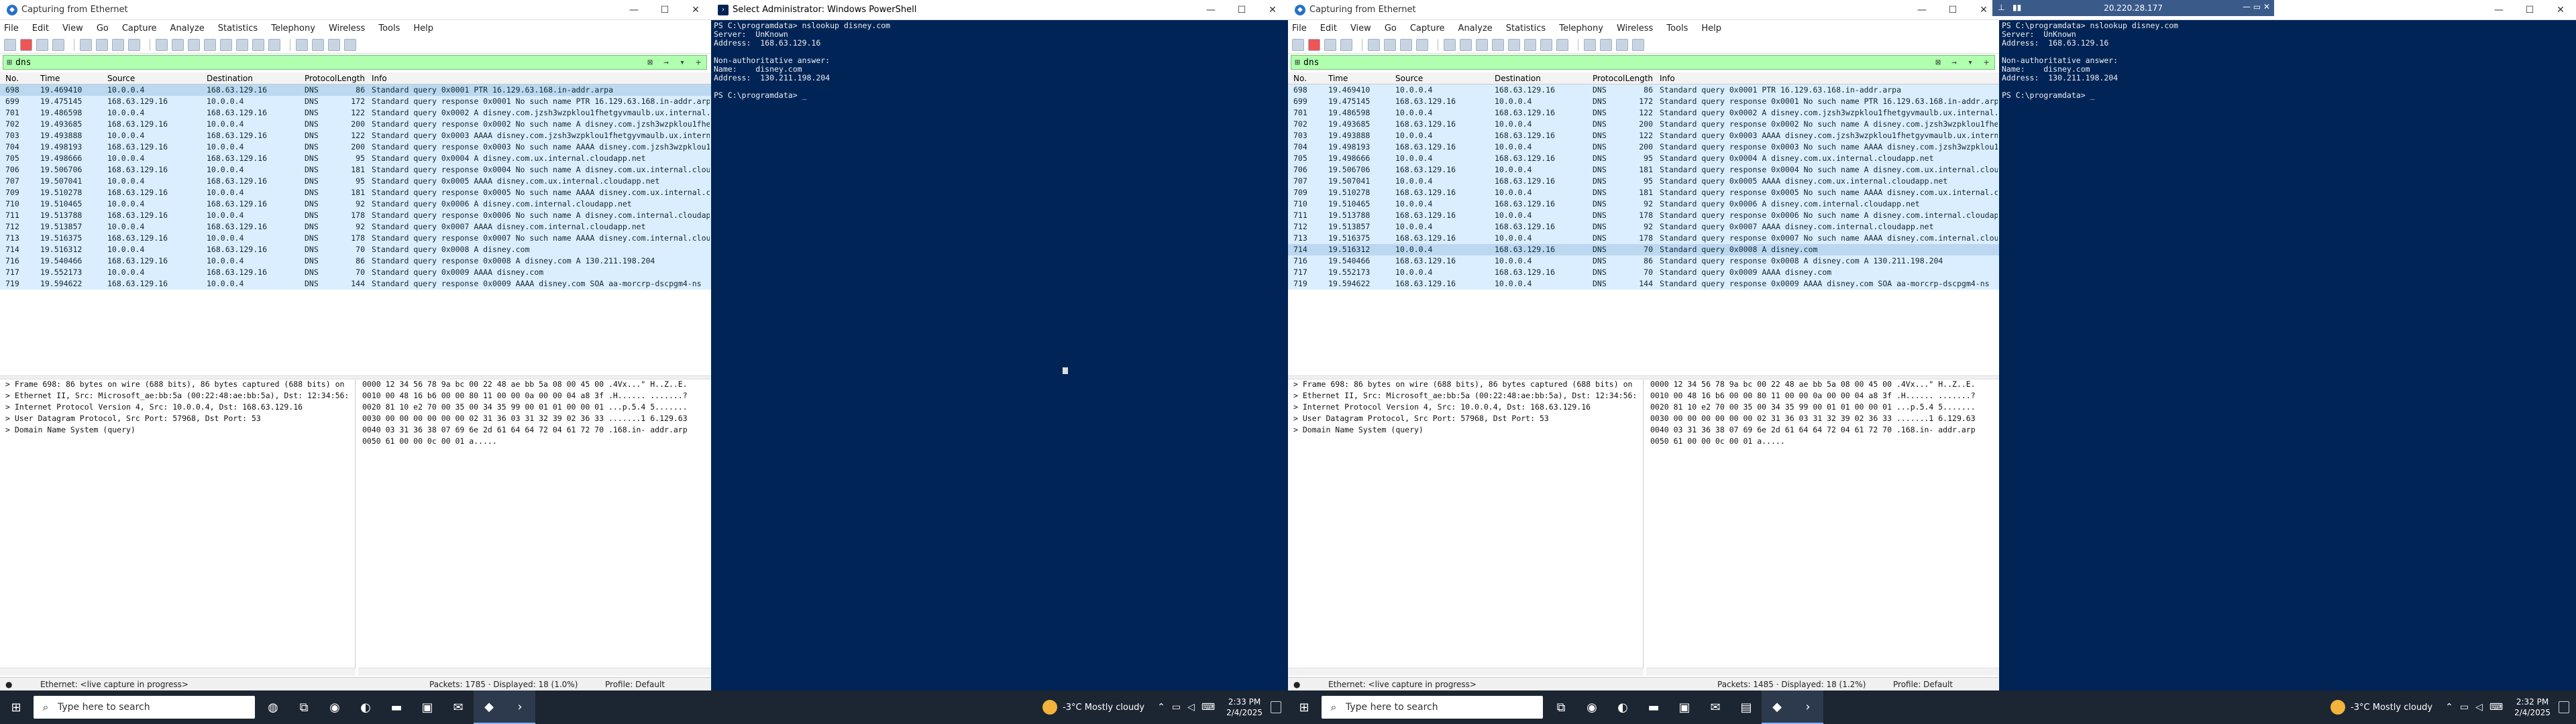 The height and width of the screenshot is (724, 2576). Describe the element at coordinates (1330, 44) in the screenshot. I see `restart-capture-icon` at that location.